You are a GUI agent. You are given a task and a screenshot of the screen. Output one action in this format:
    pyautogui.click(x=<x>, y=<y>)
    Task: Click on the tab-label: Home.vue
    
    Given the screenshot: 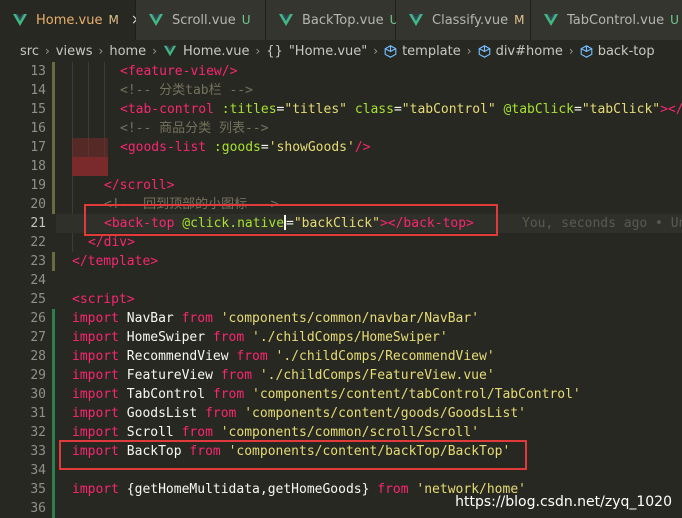 What is the action you would take?
    pyautogui.click(x=69, y=20)
    